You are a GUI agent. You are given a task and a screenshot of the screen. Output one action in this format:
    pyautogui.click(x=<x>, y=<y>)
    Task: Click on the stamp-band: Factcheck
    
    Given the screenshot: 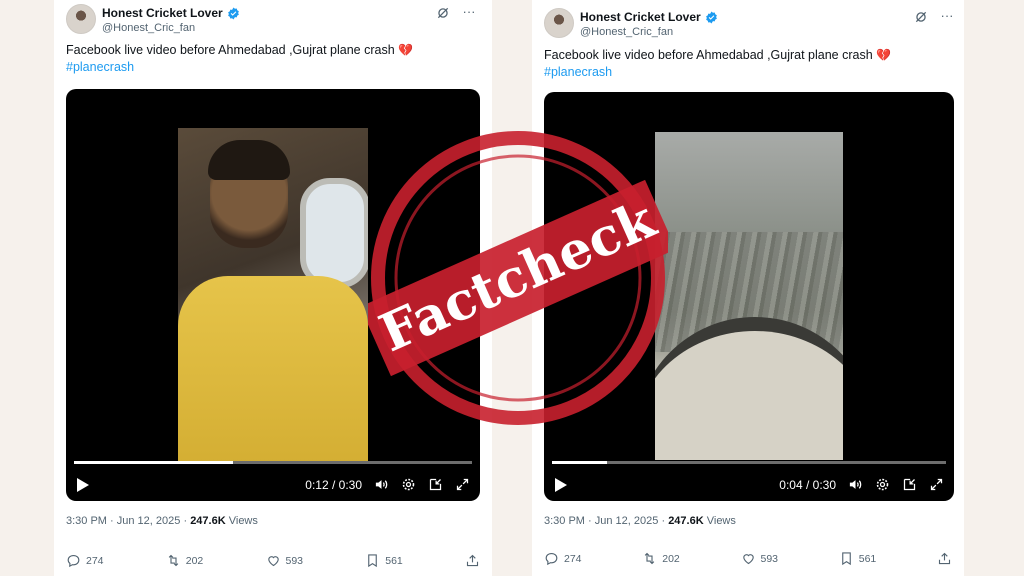 What is the action you would take?
    pyautogui.click(x=518, y=278)
    